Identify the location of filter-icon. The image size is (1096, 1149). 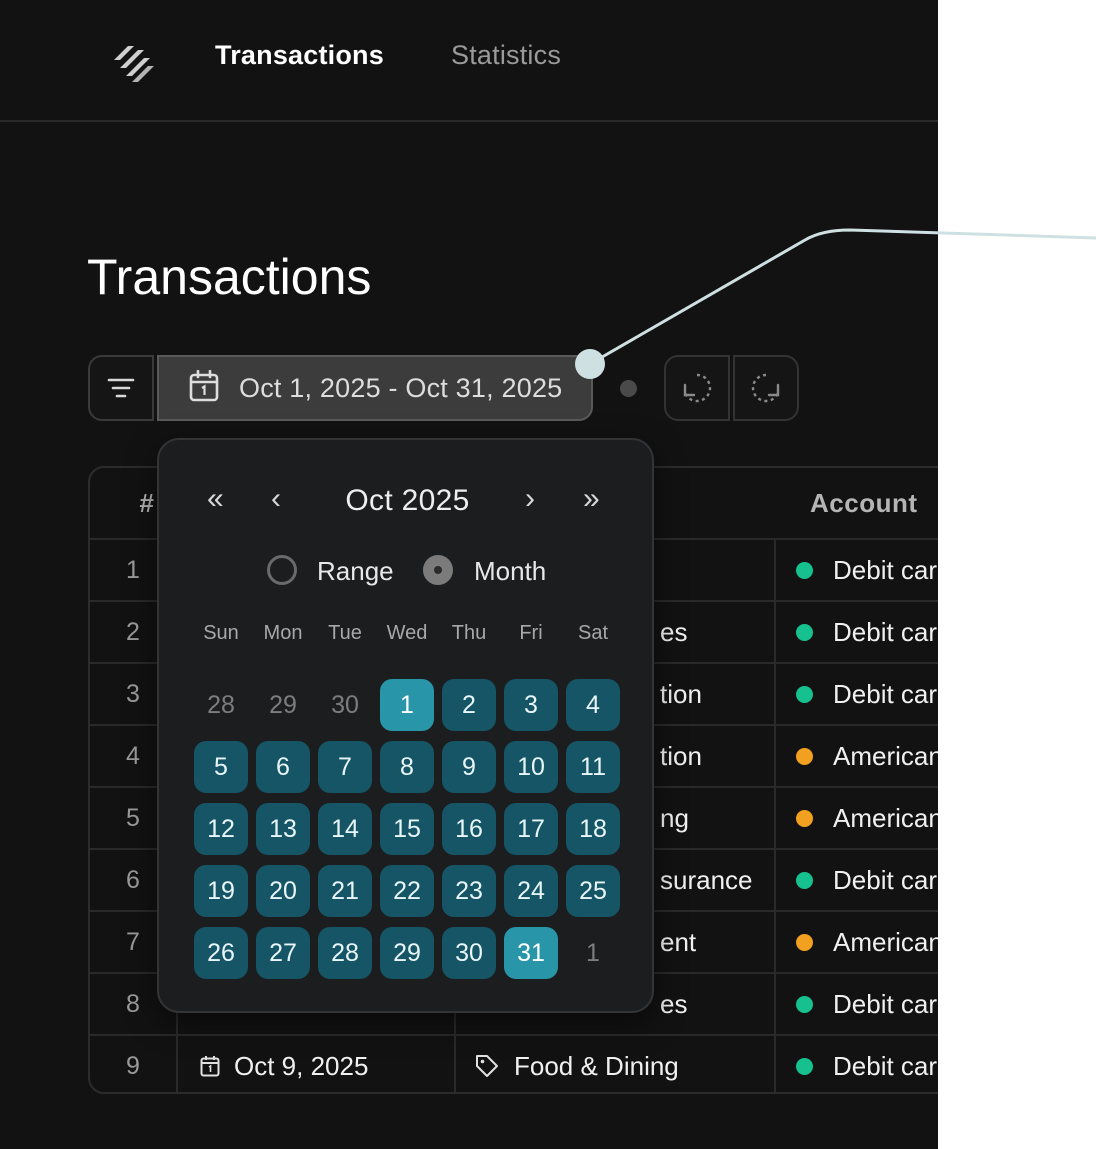
(121, 388).